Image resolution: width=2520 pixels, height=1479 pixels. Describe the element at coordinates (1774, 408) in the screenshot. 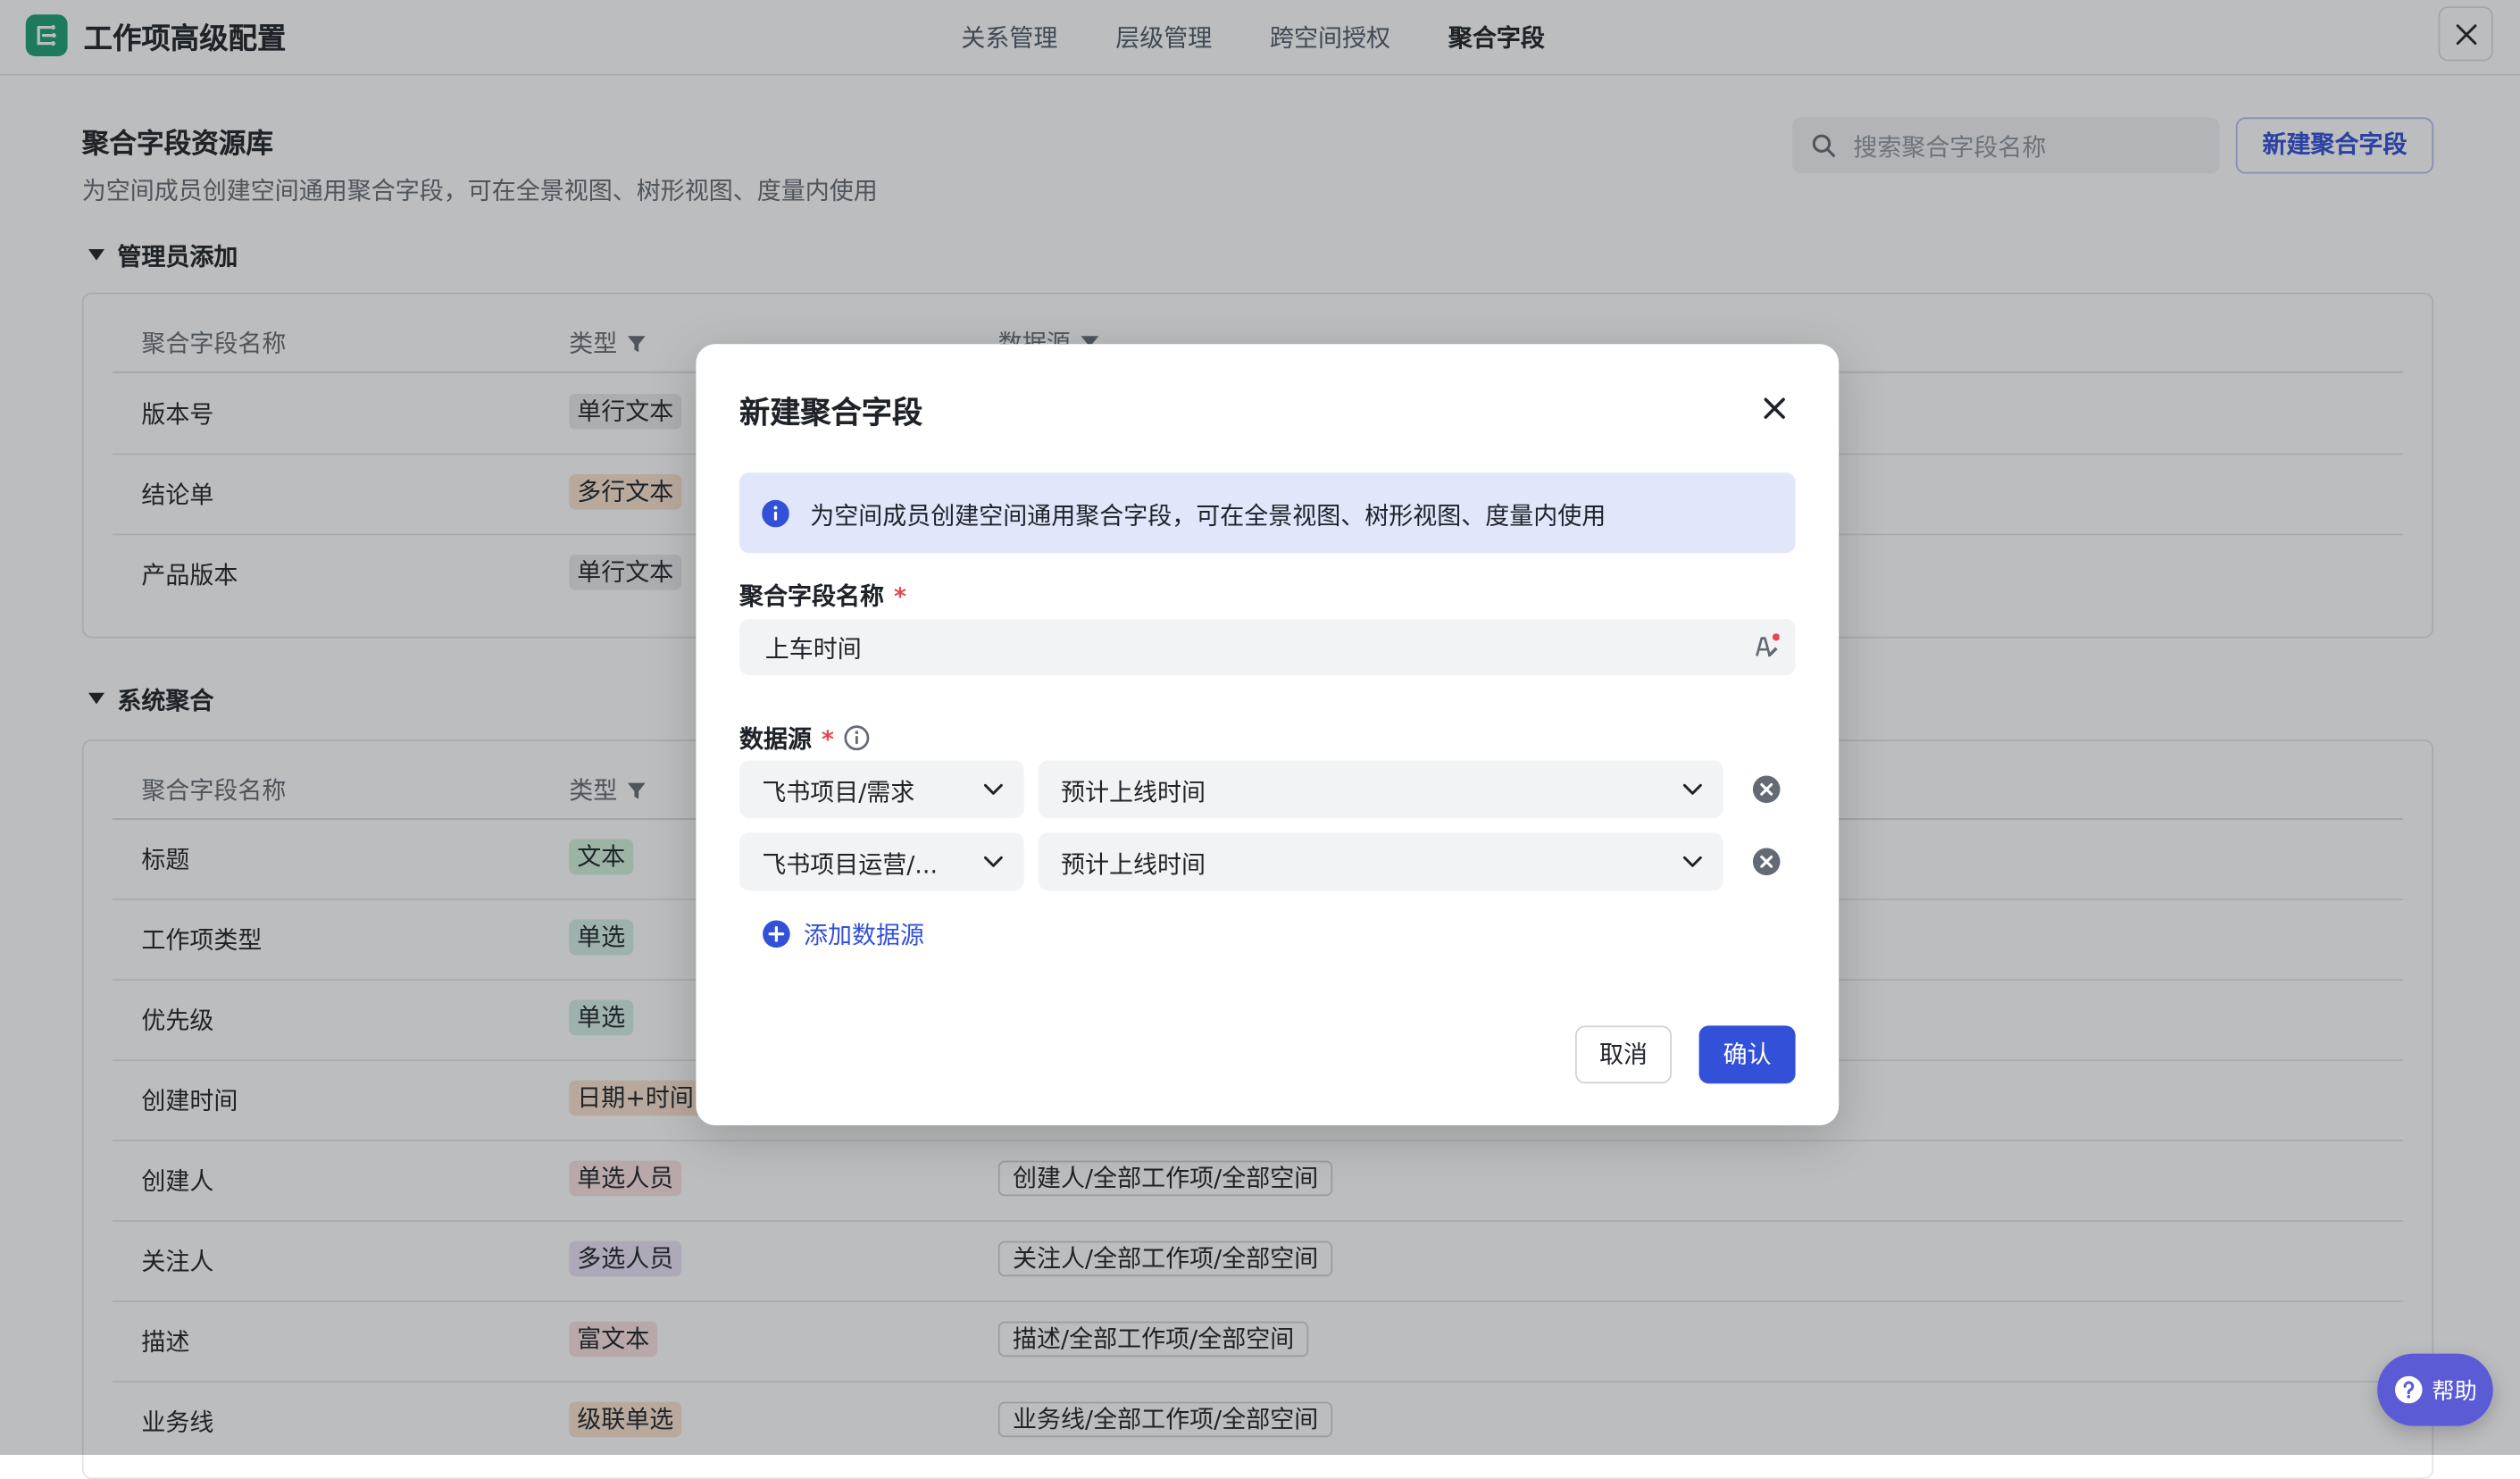

I see `close-icon` at that location.